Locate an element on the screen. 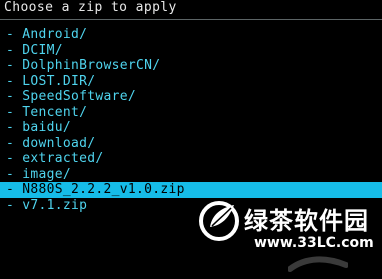 The width and height of the screenshot is (382, 279). list-item-tencent: - Tencent/ is located at coordinates (191, 113).